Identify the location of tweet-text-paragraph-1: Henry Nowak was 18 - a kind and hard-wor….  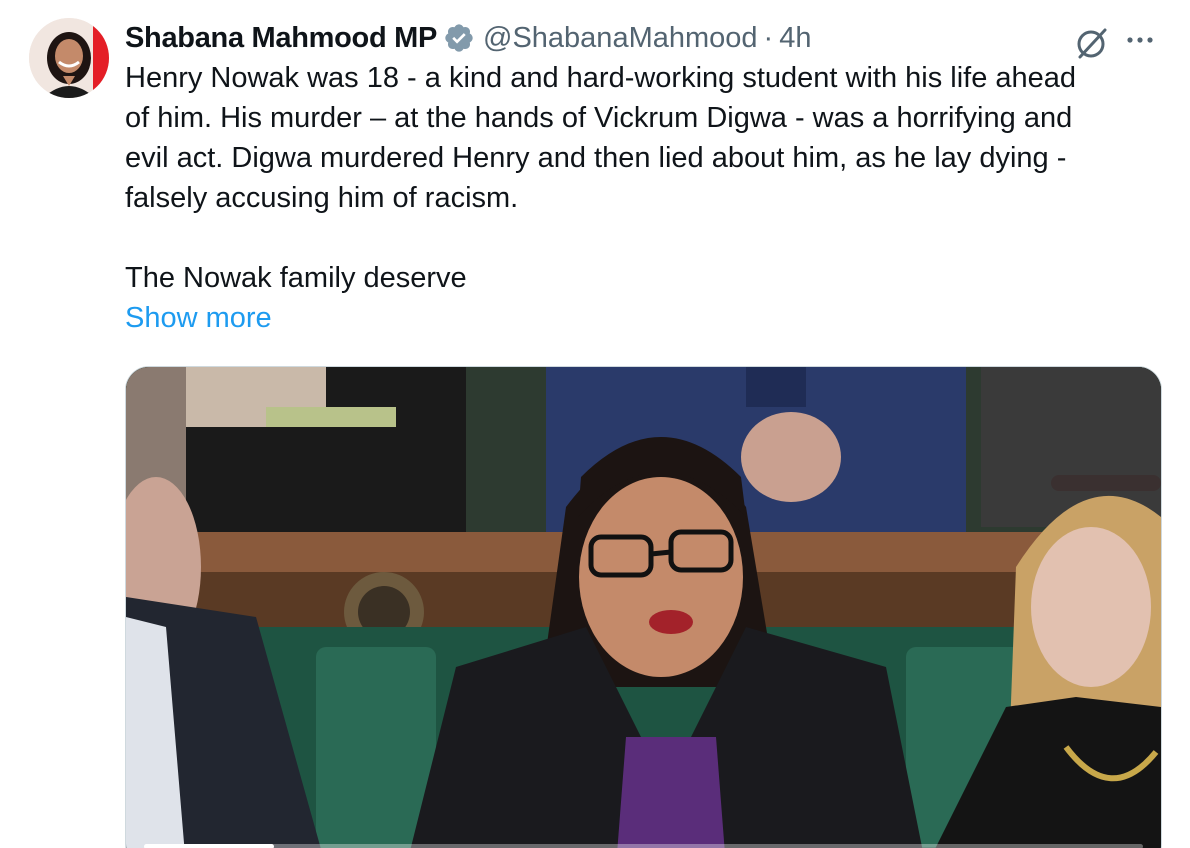
(601, 138).